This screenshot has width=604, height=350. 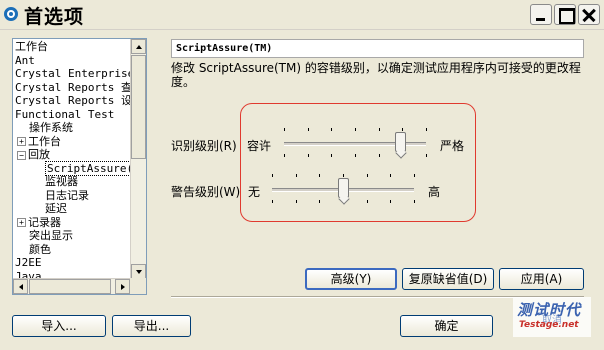 I want to click on scrollbar-corner, so click(x=138, y=286).